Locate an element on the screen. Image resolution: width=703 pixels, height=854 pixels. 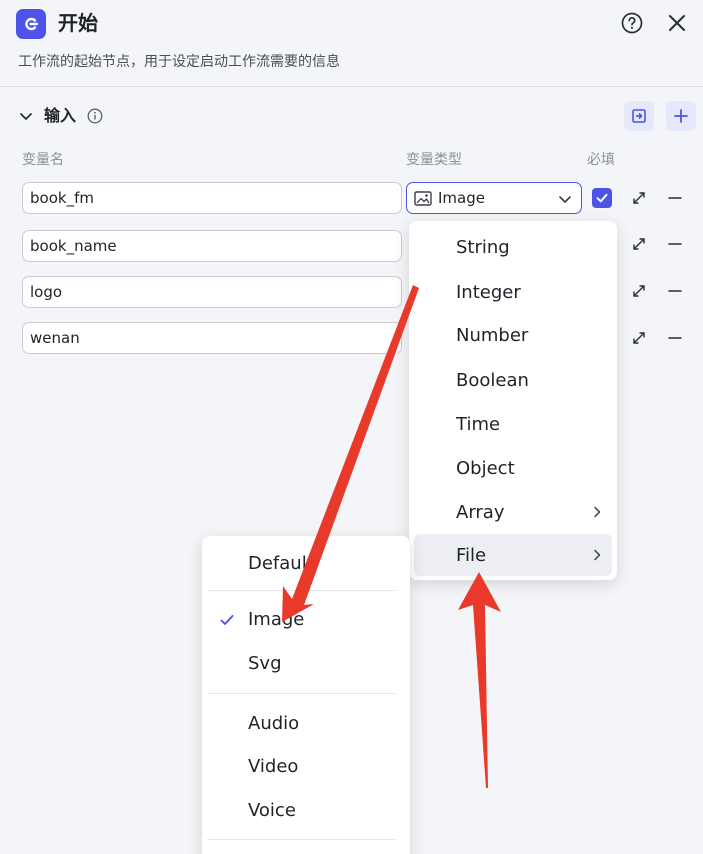
submenu-item-label: Svg is located at coordinates (265, 663).